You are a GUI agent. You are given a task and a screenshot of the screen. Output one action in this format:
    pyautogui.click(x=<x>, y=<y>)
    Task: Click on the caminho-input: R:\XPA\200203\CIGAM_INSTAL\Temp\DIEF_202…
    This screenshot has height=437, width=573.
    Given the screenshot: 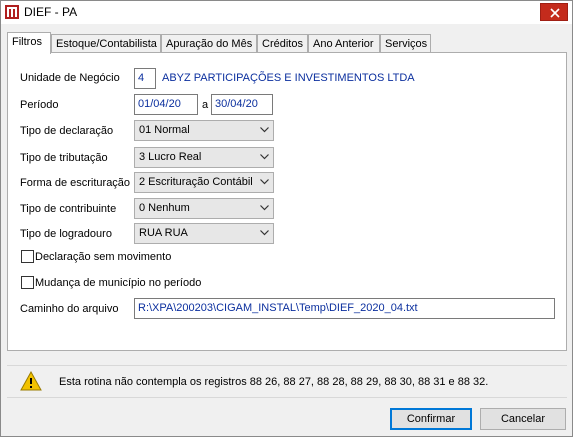 What is the action you would take?
    pyautogui.click(x=344, y=308)
    